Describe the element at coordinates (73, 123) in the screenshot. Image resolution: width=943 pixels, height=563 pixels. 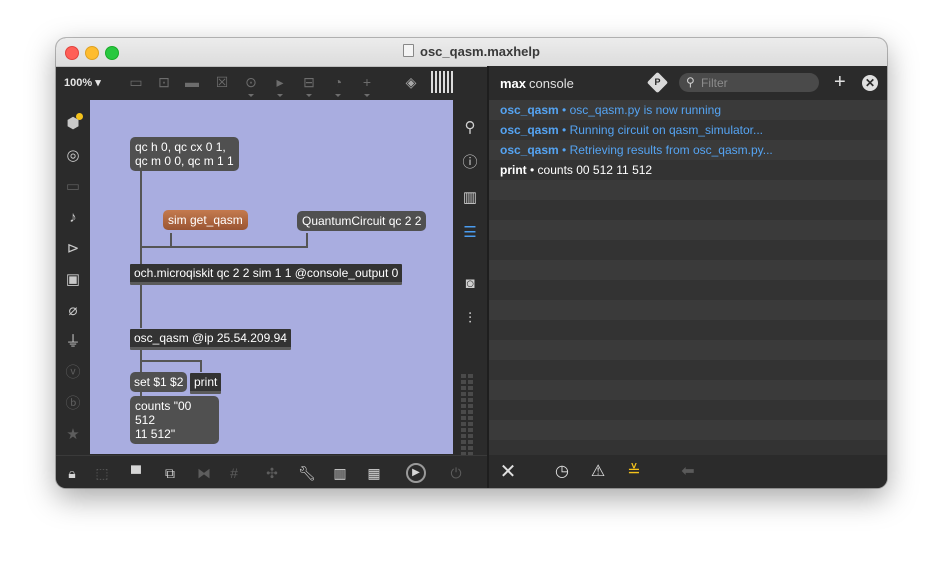
I see `packages-icon: ⬢` at that location.